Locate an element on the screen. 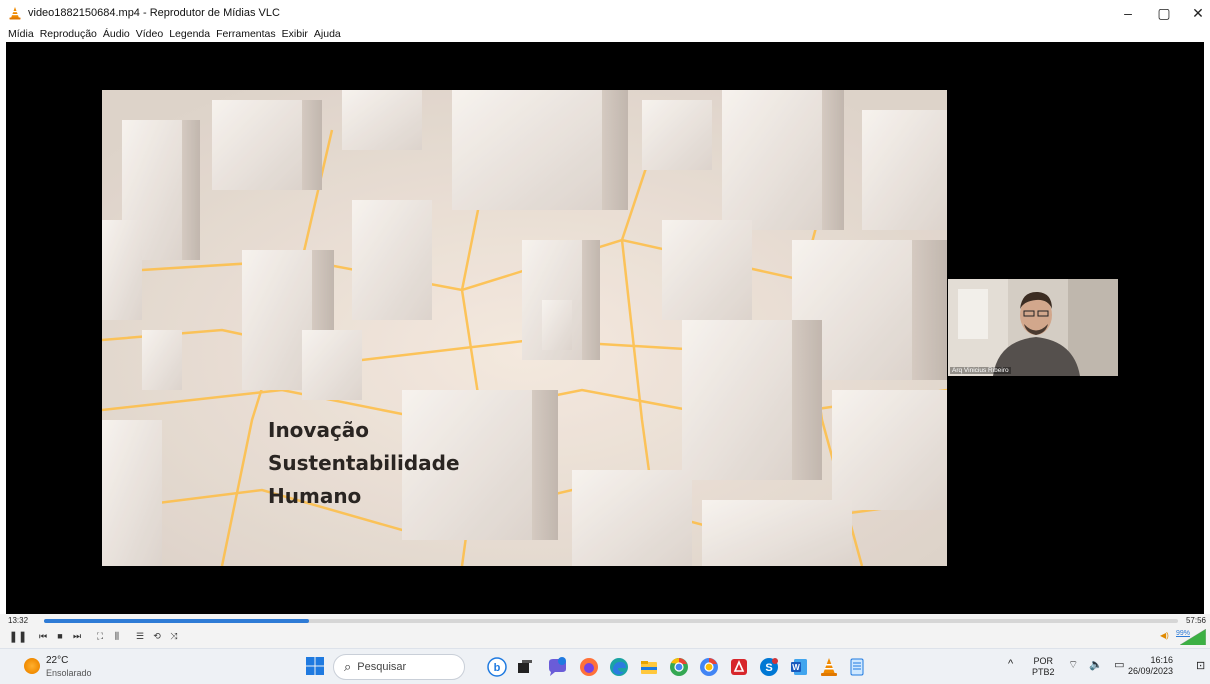 The width and height of the screenshot is (1210, 684). edge-icon is located at coordinates (619, 667).